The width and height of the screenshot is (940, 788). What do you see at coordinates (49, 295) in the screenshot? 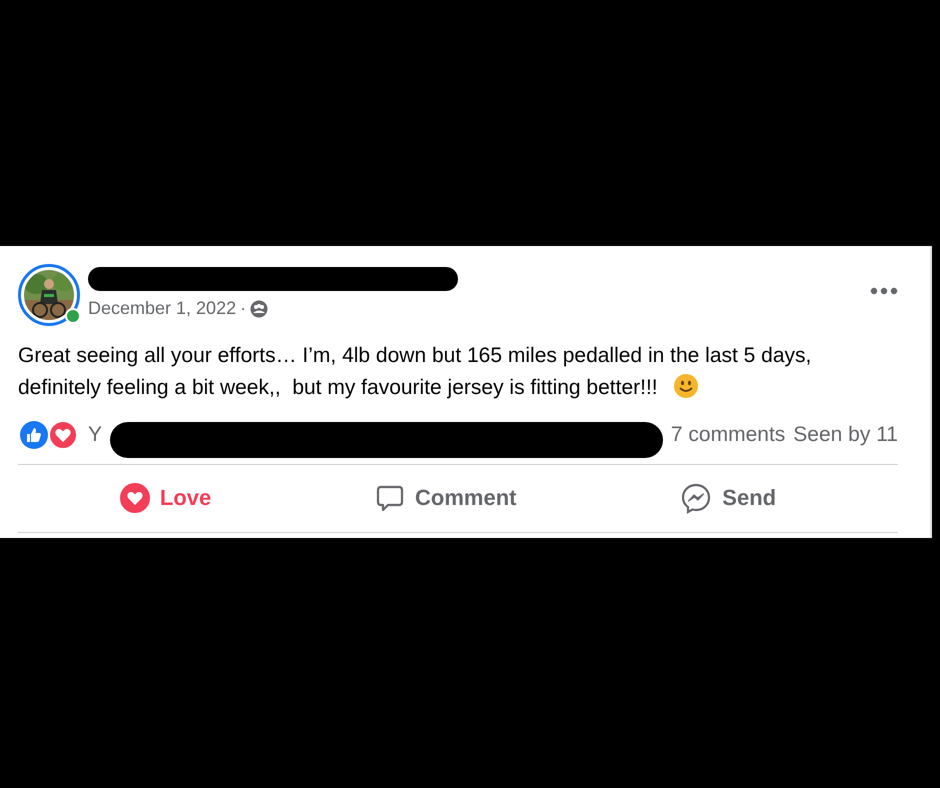
I see `avatar` at bounding box center [49, 295].